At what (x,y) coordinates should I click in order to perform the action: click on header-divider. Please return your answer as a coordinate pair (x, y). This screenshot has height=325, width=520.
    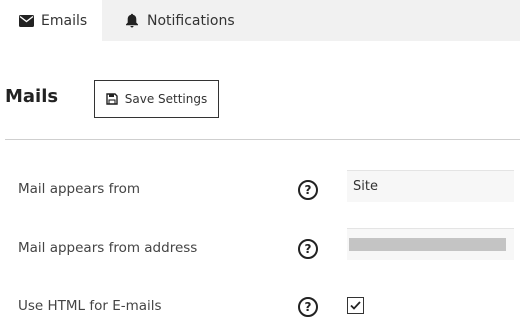
    Looking at the image, I should click on (262, 139).